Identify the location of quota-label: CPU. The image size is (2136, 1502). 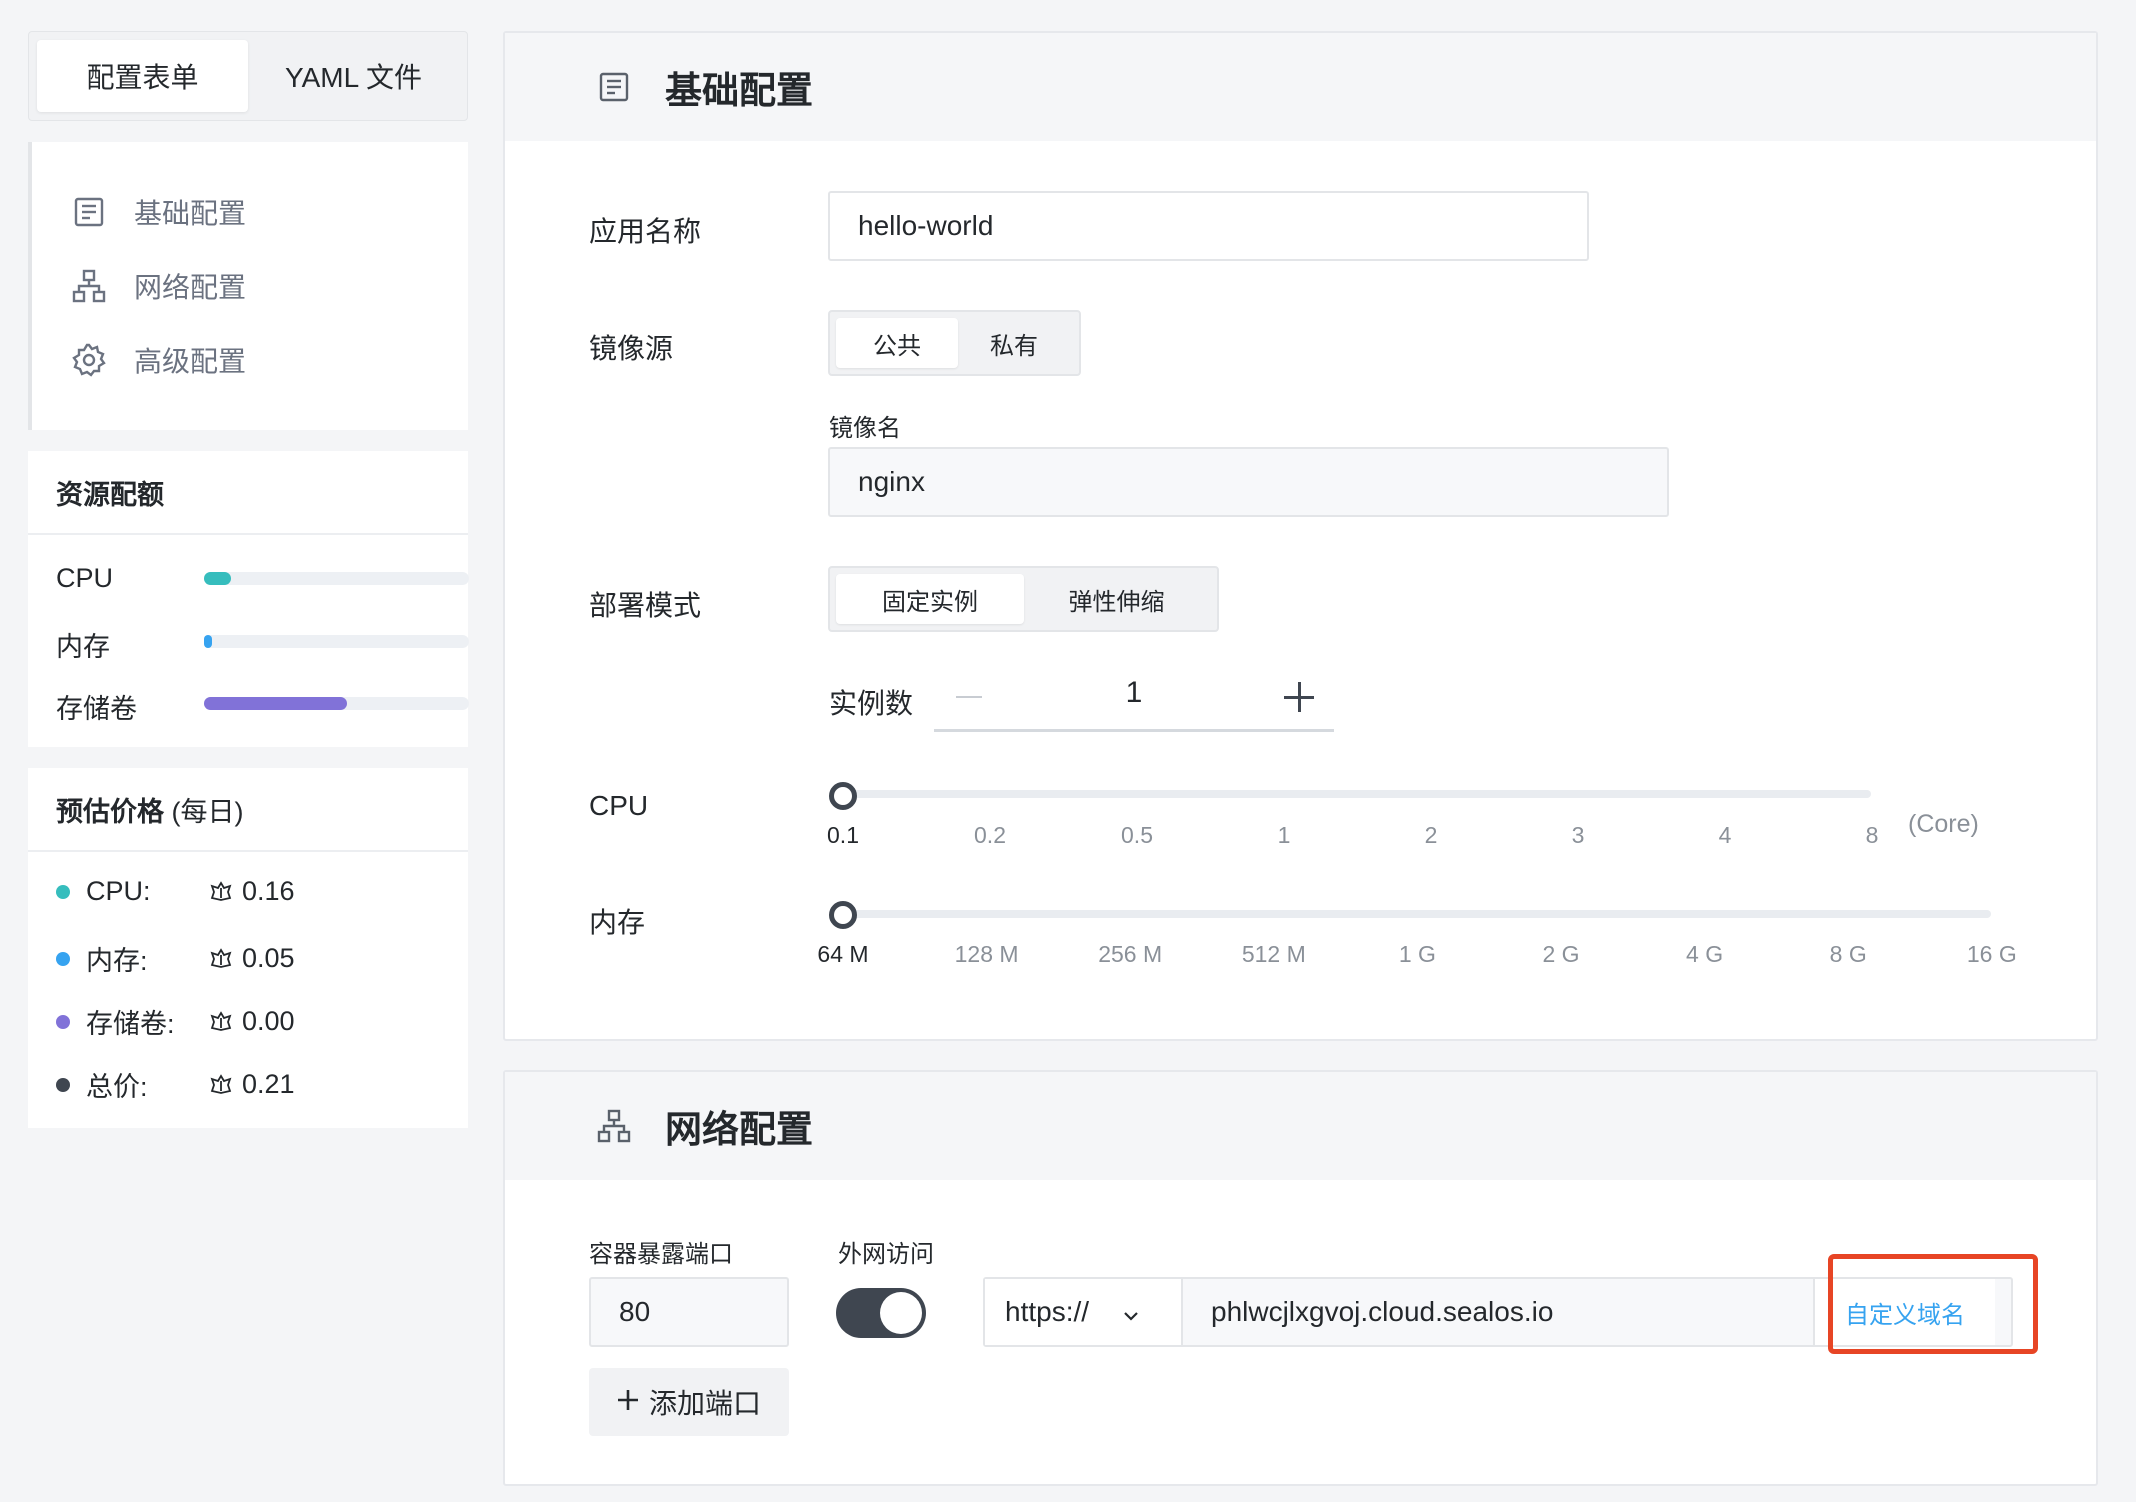
(85, 578).